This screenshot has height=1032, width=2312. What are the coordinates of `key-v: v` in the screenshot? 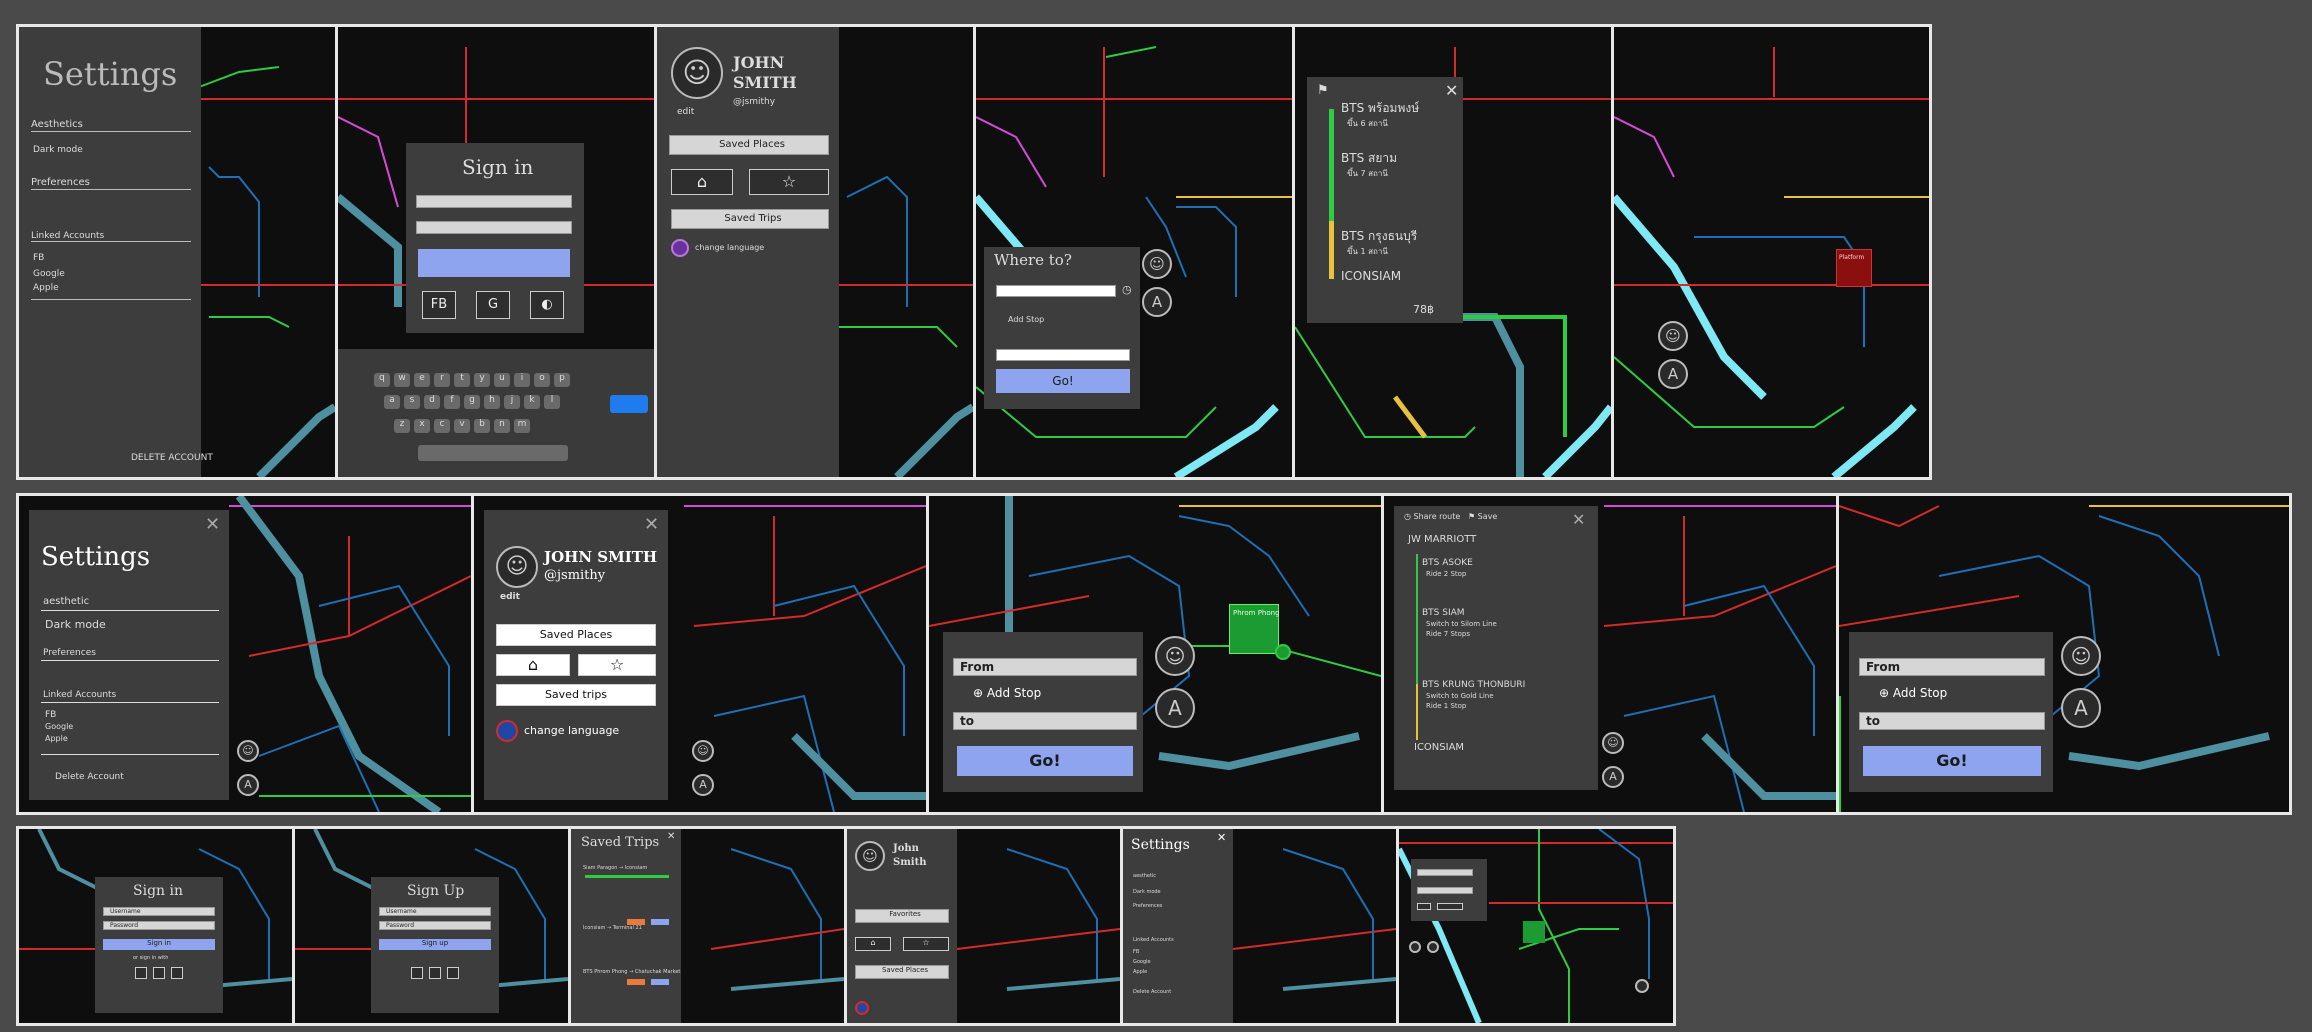 It's located at (462, 426).